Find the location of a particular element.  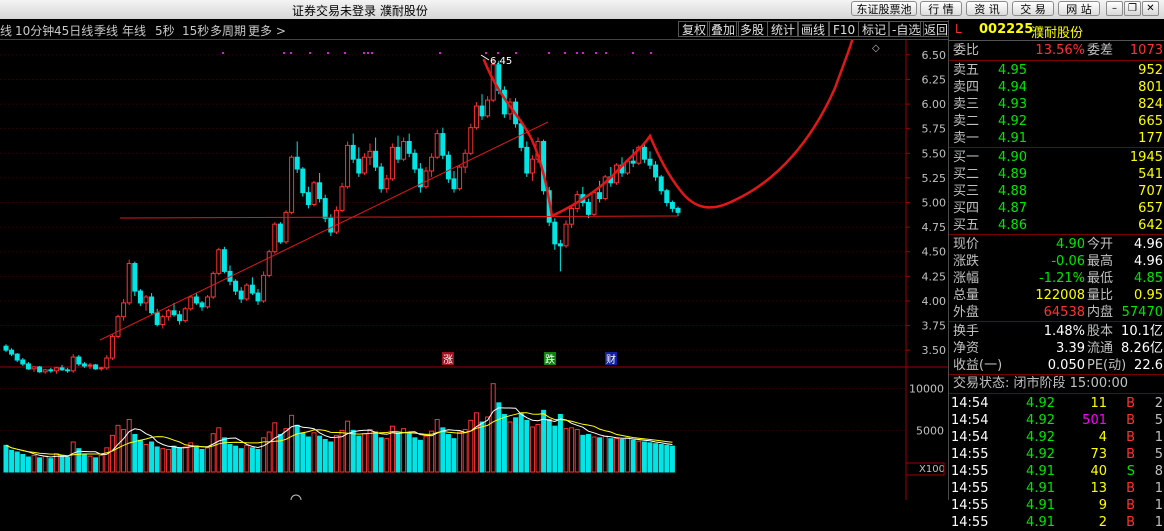

more-button: 更多 > is located at coordinates (267, 30).